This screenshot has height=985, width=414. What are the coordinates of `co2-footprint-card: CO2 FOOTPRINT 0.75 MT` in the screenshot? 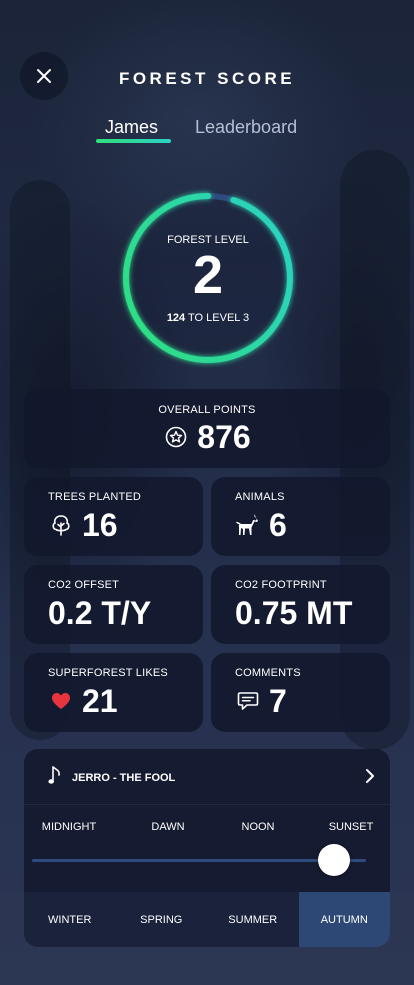 It's located at (300, 604).